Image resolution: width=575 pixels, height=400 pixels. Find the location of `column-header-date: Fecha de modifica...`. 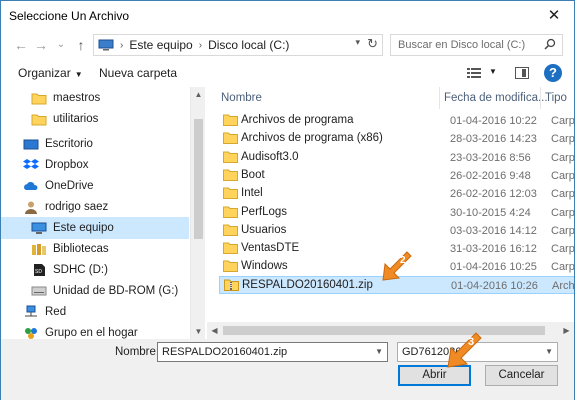

column-header-date: Fecha de modifica... is located at coordinates (496, 98).